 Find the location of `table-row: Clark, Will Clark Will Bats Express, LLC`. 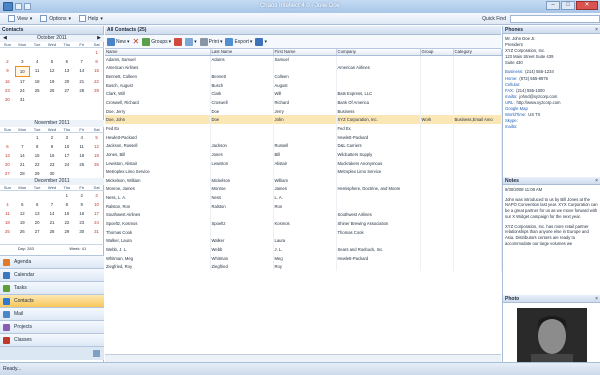

table-row: Clark, Will Clark Will Bats Express, LLC is located at coordinates (303, 94).